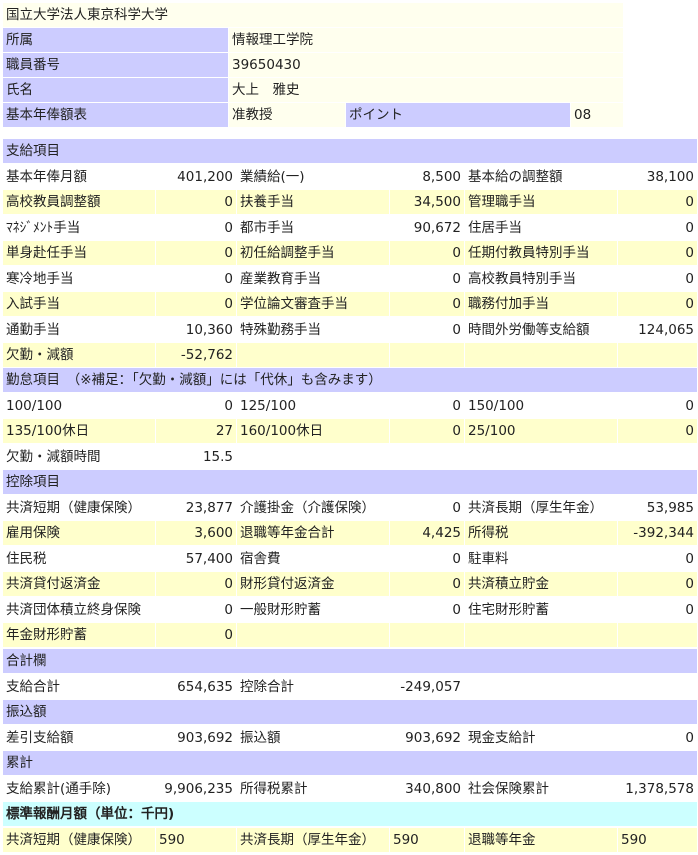 Image resolution: width=698 pixels, height=855 pixels. Describe the element at coordinates (79, 533) in the screenshot. I see `deduction-item-label: 雇用保険` at that location.